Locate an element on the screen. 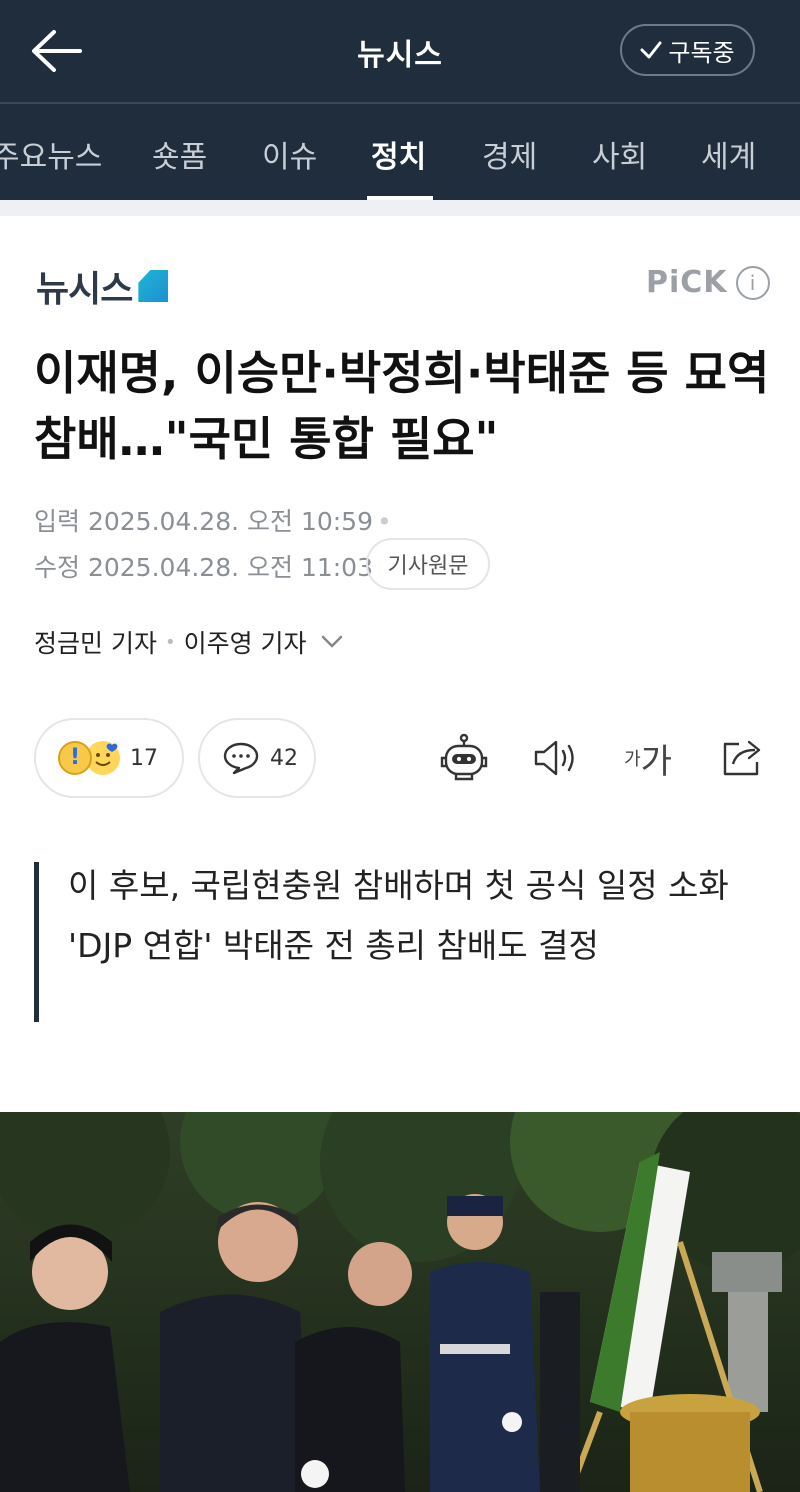  reaction-button: 17 is located at coordinates (109, 758).